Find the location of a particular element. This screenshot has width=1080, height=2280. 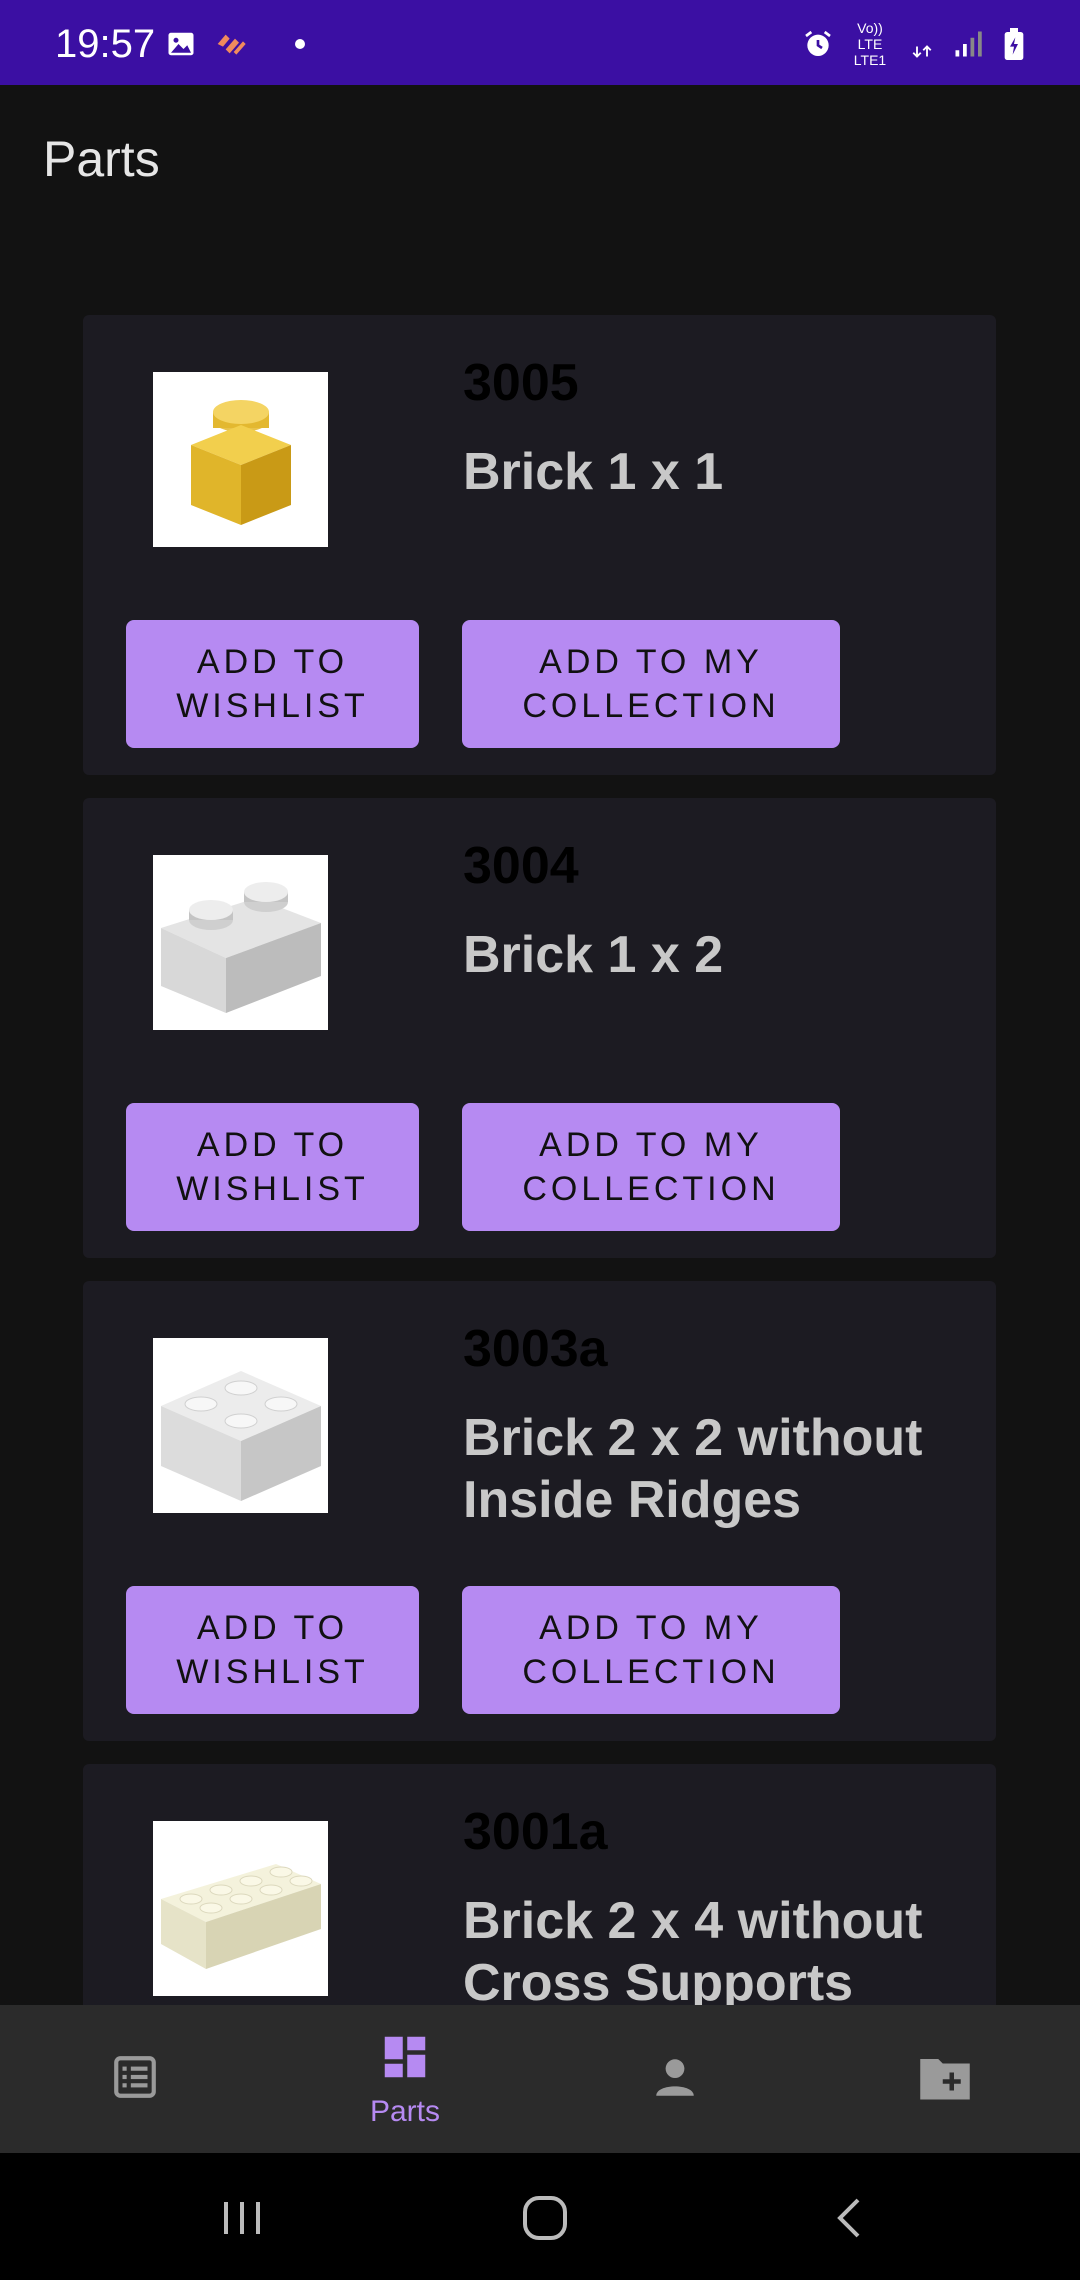

system-navigation-bar is located at coordinates (540, 2216).